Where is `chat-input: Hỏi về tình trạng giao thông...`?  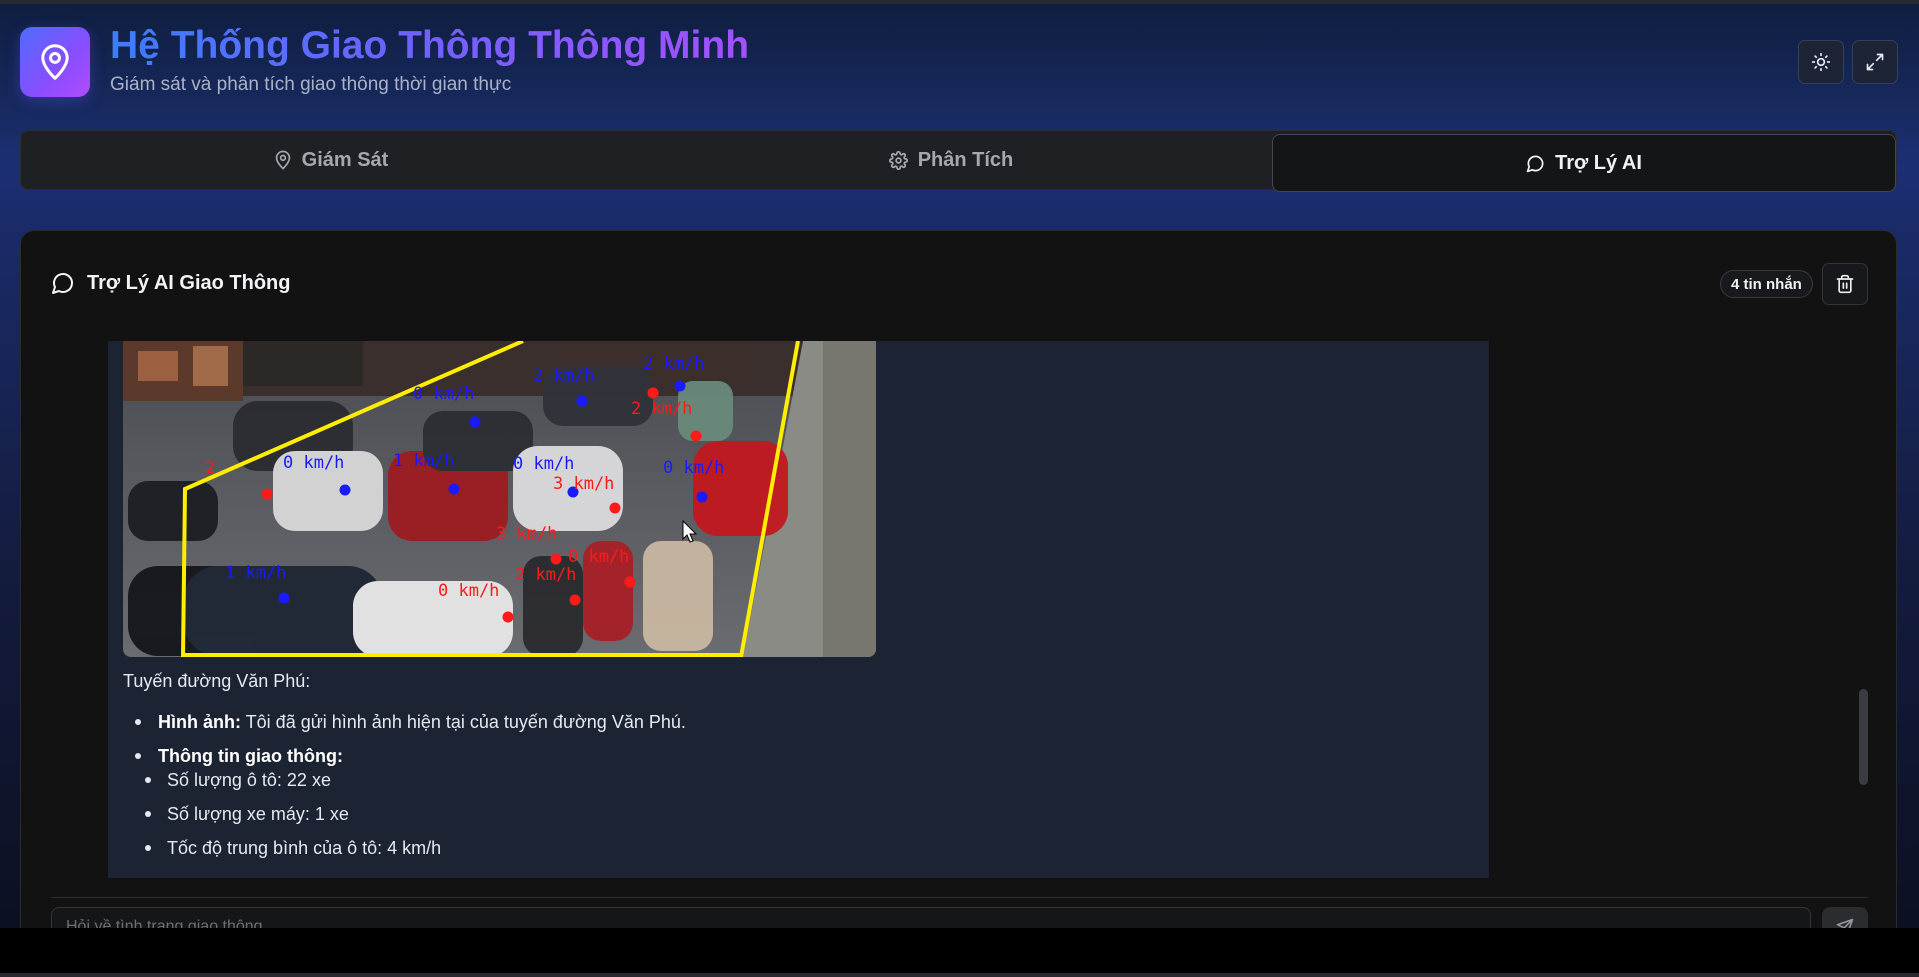
chat-input: Hỏi về tình trạng giao thông... is located at coordinates (931, 917).